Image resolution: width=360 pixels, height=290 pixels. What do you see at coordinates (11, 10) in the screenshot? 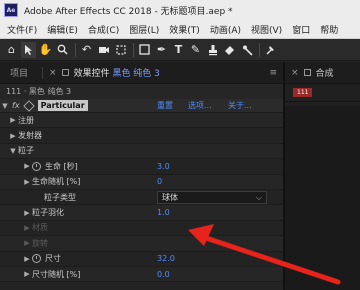
I see `after-effects-app-icon: Ae` at bounding box center [11, 10].